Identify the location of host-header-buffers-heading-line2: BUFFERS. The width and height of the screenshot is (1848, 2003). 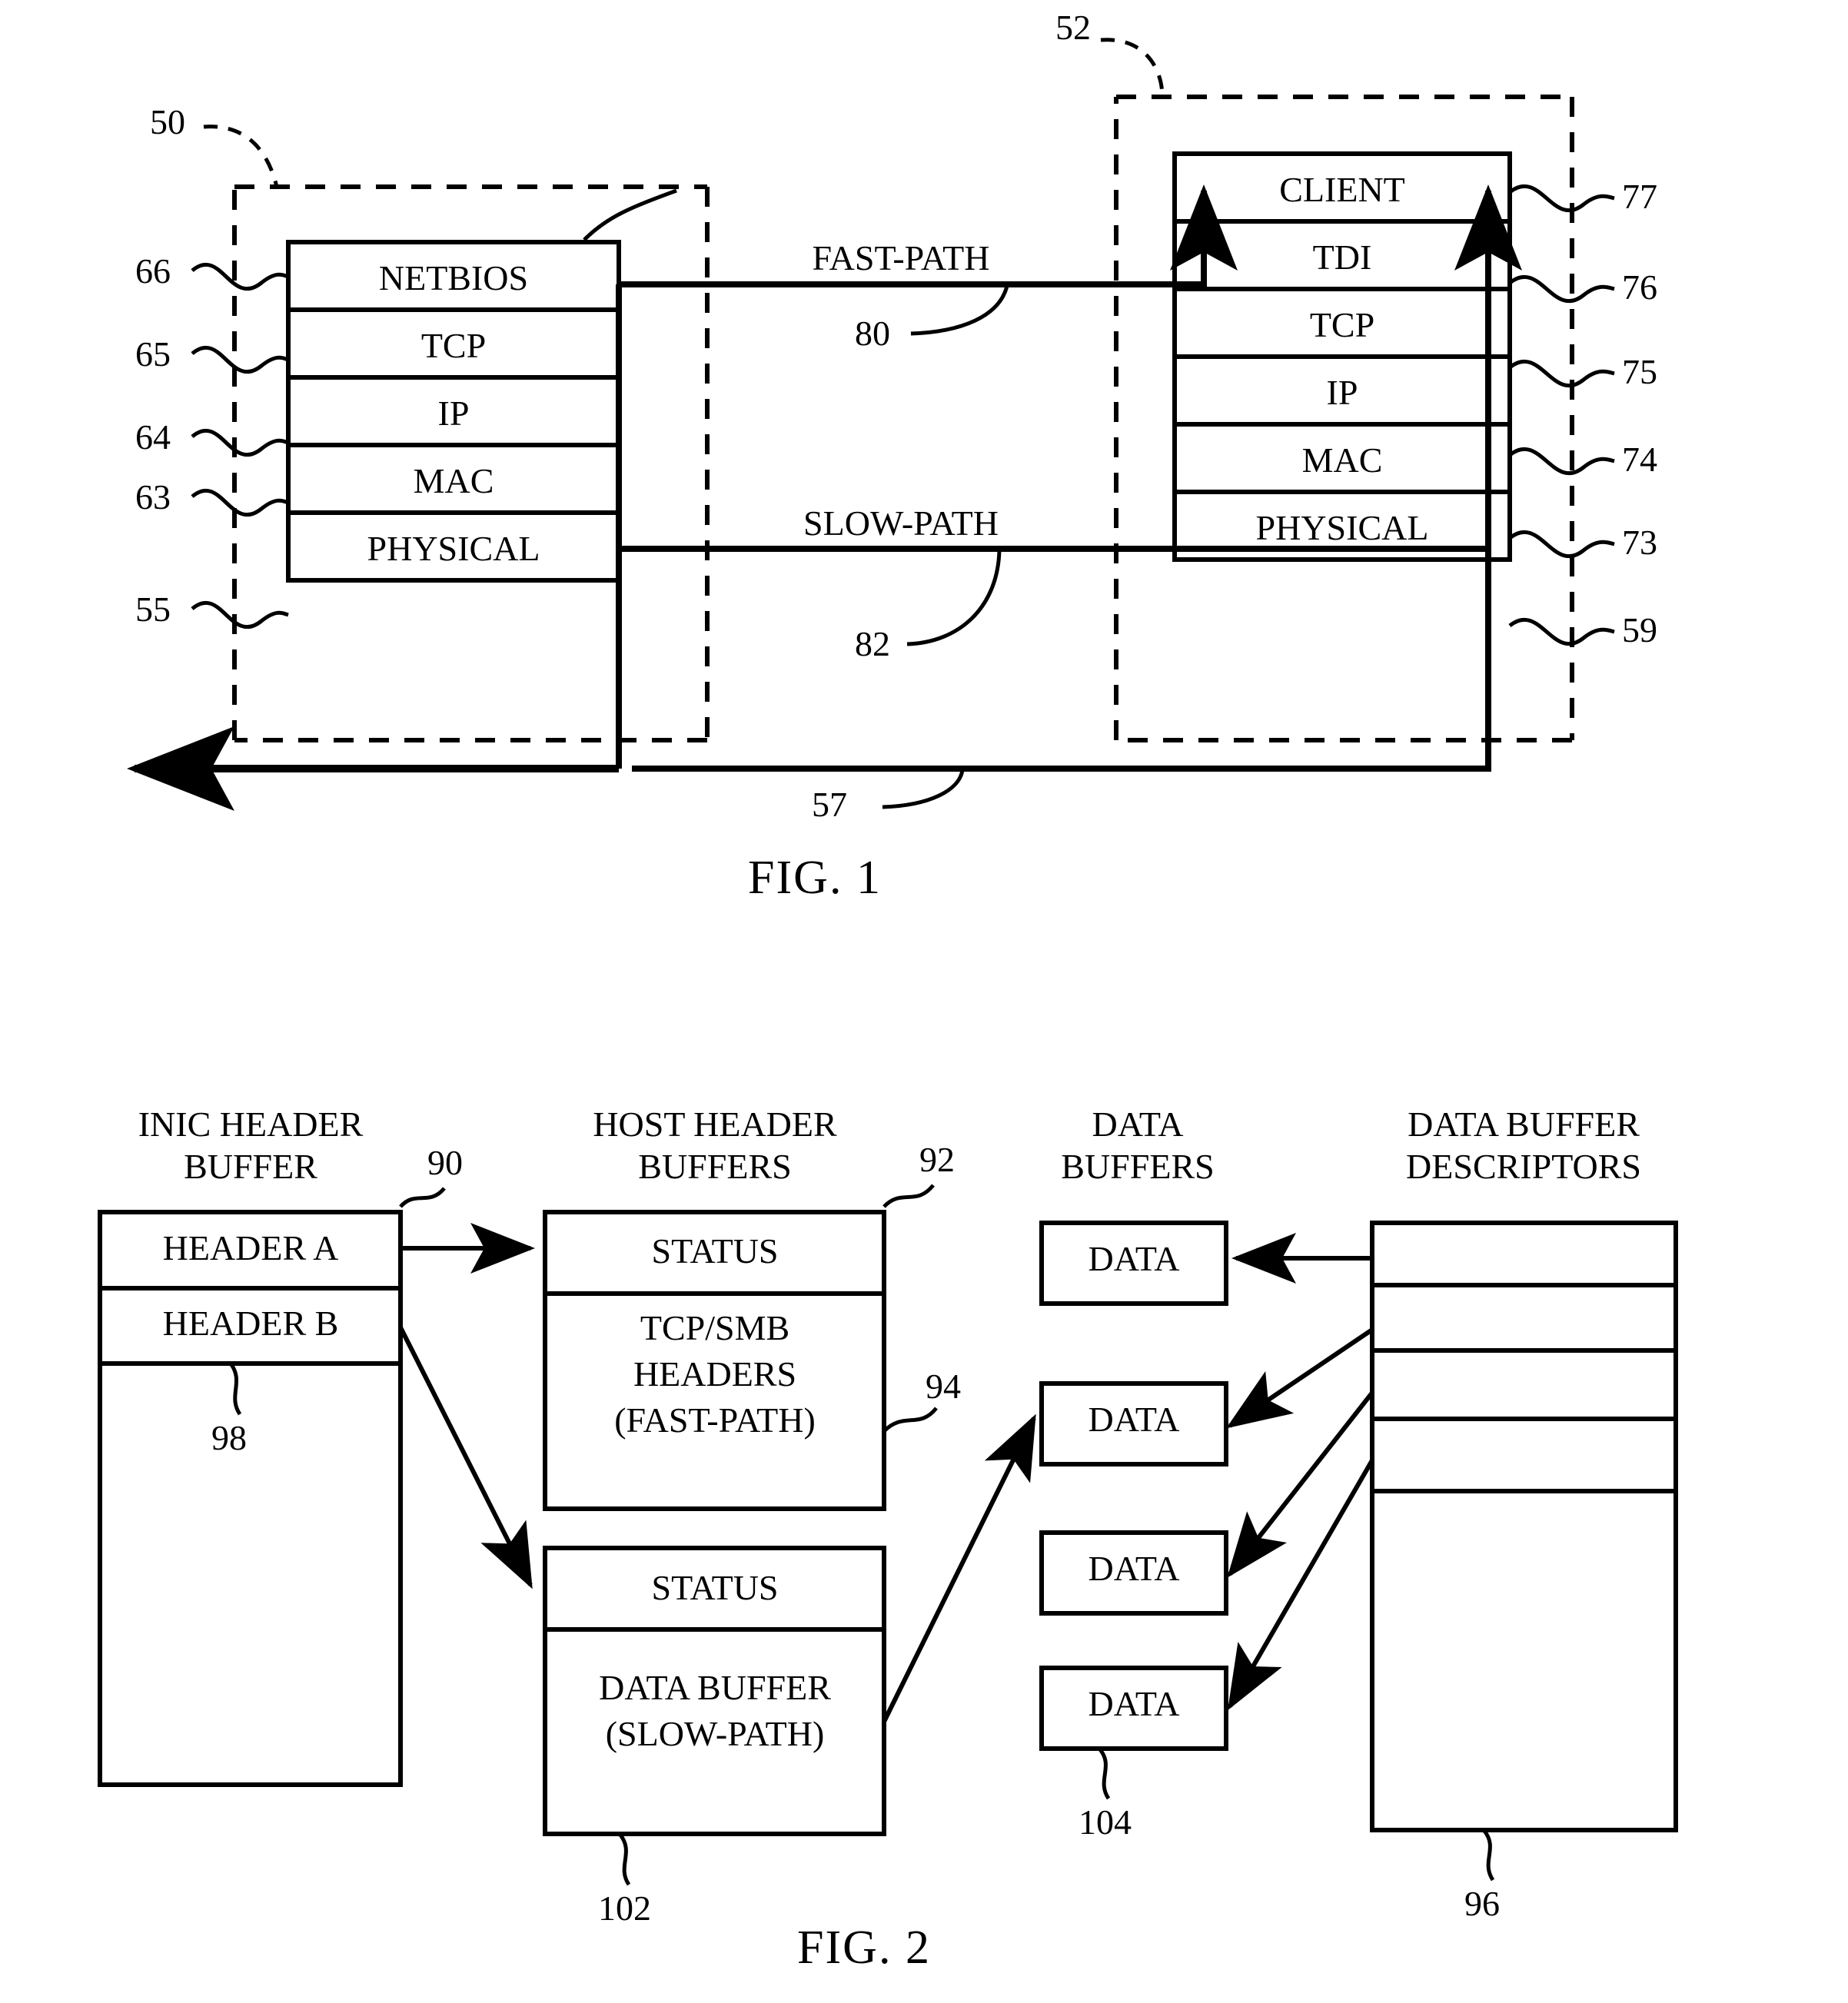
(715, 1166).